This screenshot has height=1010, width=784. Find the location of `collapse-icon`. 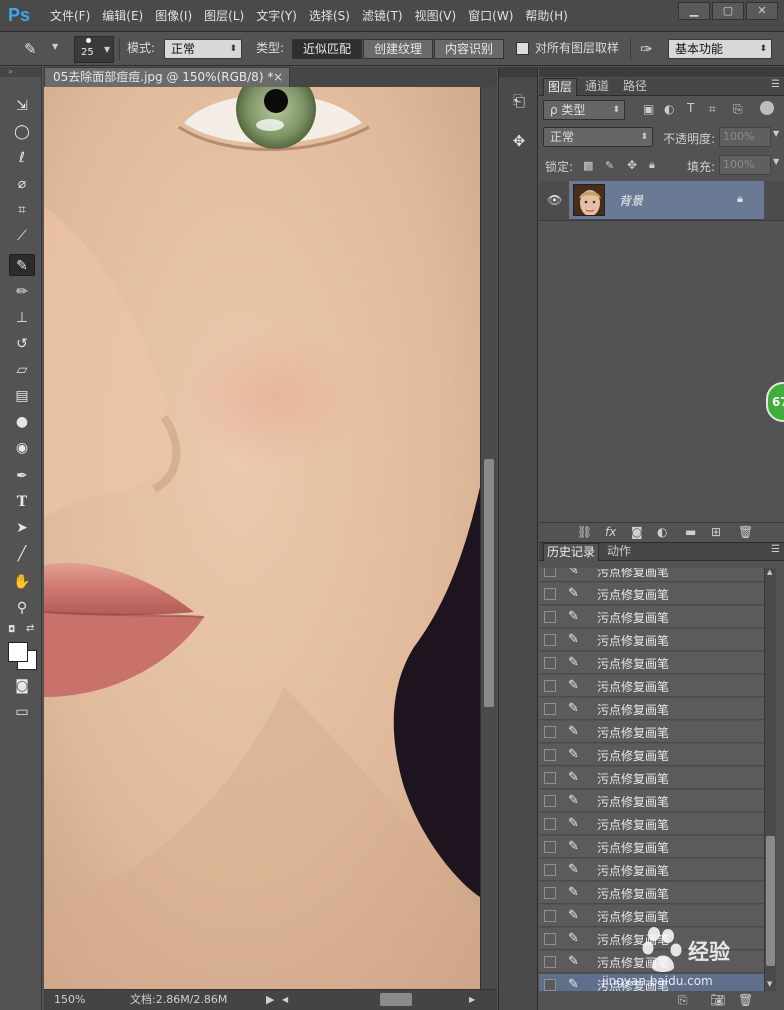

collapse-icon is located at coordinates (518, 72).